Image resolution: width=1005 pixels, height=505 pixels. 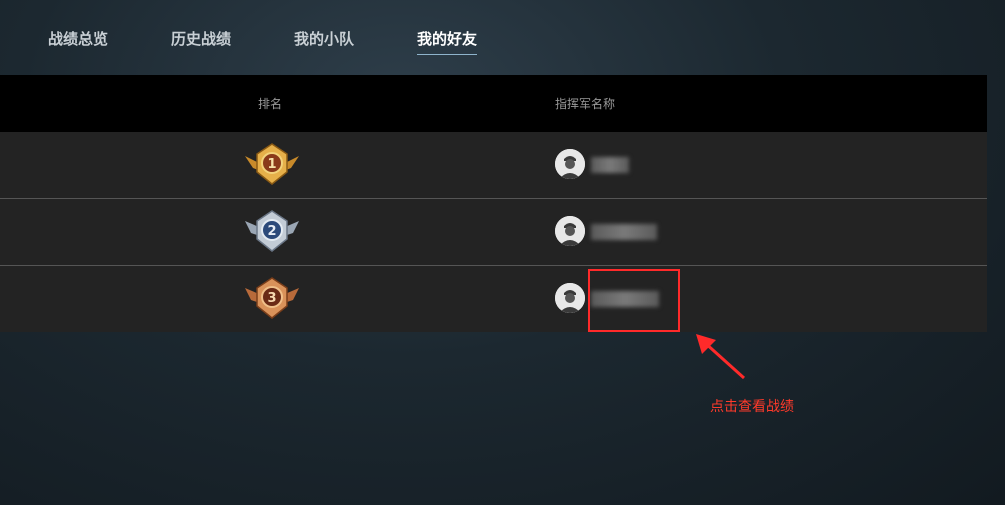 I want to click on medal-rank-number: 2, so click(x=271, y=231).